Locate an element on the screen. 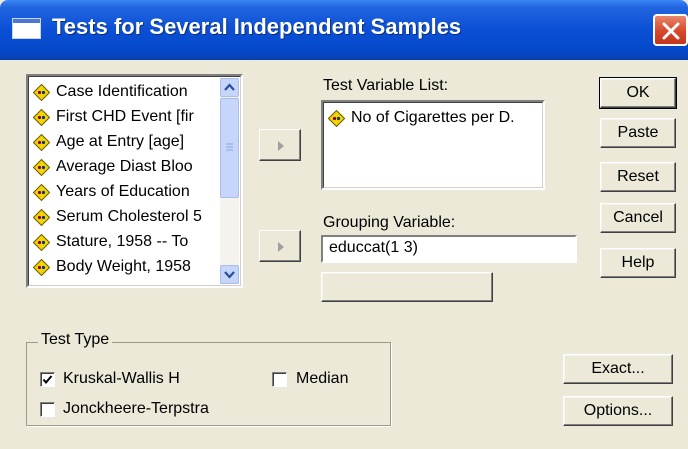 Image resolution: width=688 pixels, height=449 pixels. scroll-down-button is located at coordinates (229, 274).